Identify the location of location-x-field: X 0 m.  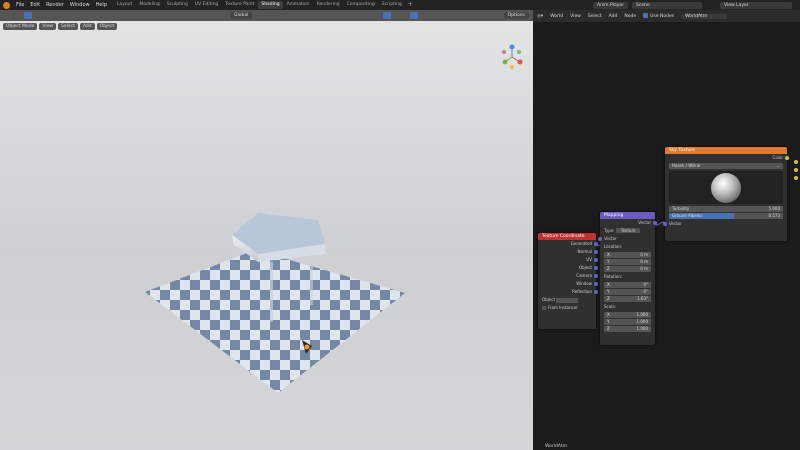
(627, 255).